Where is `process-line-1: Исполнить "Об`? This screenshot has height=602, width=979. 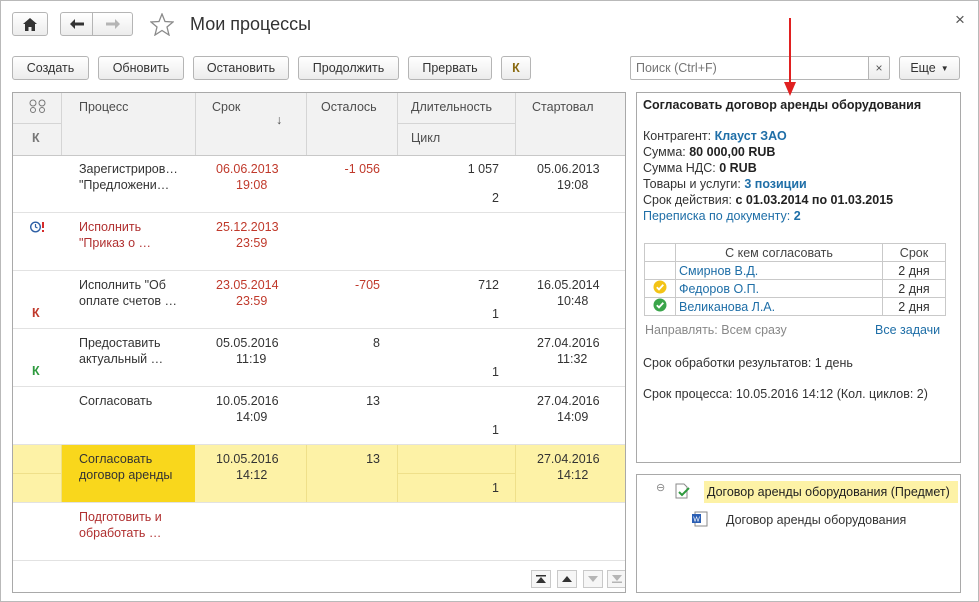 process-line-1: Исполнить "Об is located at coordinates (122, 285).